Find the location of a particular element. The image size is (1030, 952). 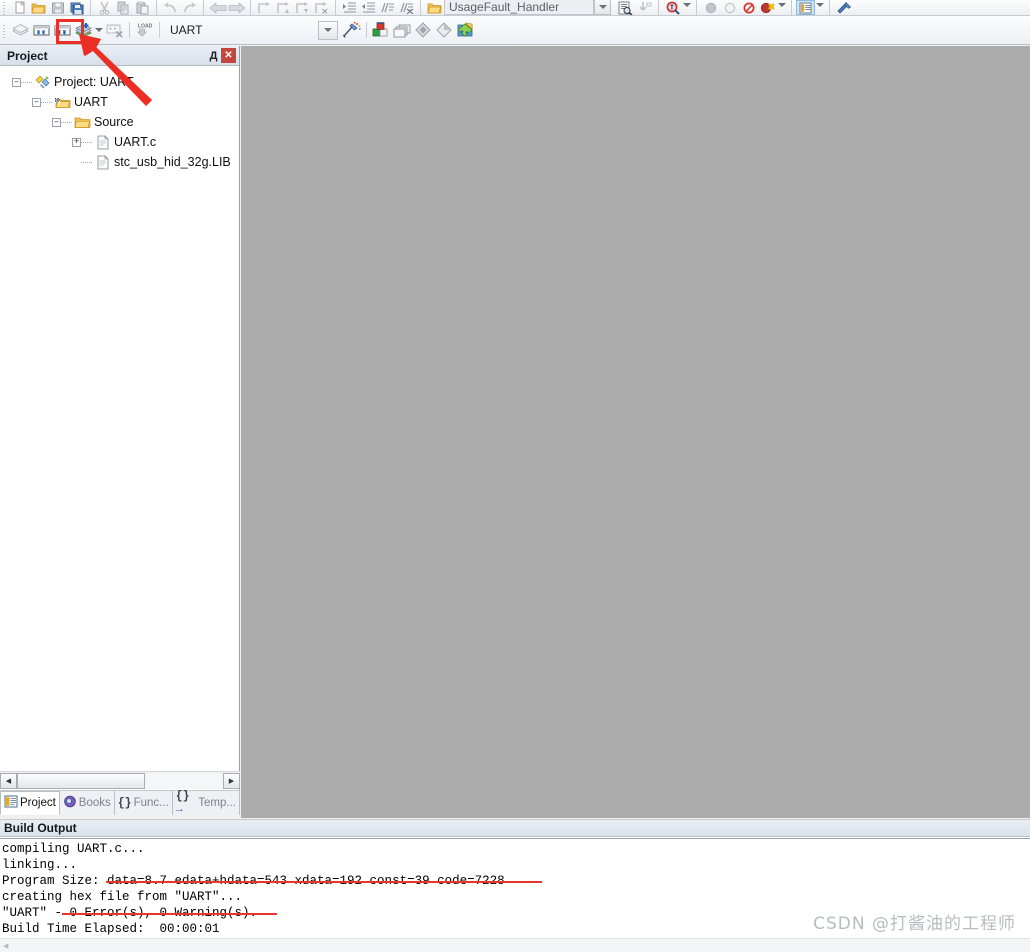

build-output-scrollbar: ◀ is located at coordinates (515, 945).